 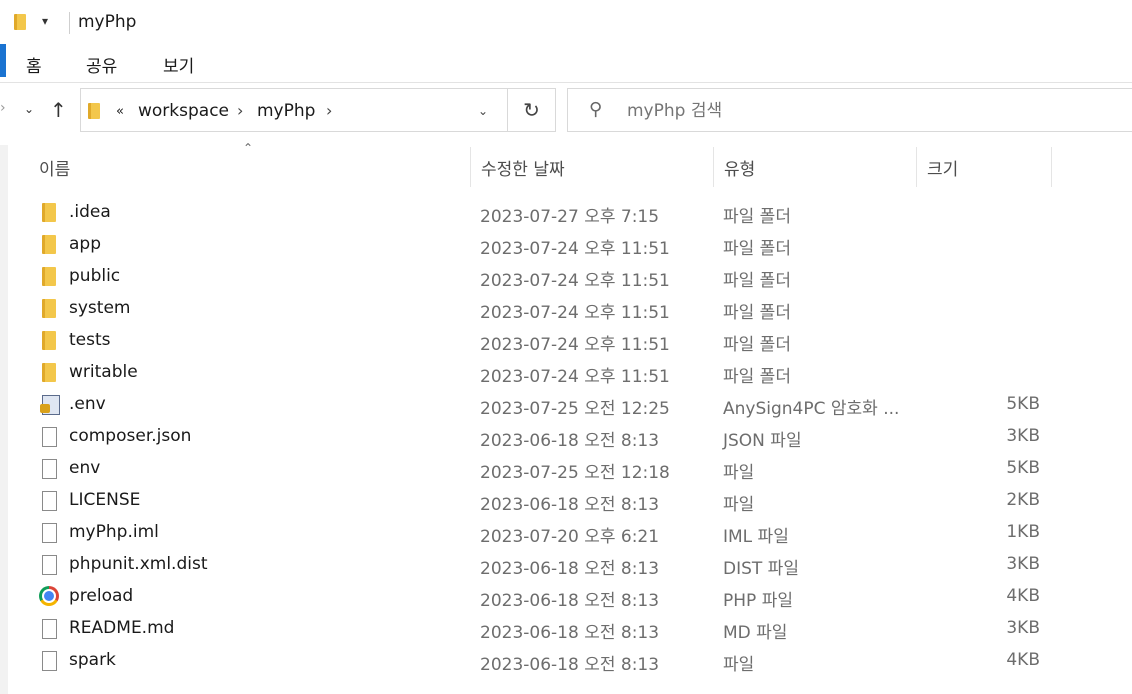 What do you see at coordinates (570, 630) in the screenshot?
I see `file-row: README.md 2023-06-18 오전 8:13 MD 파일 3KB` at bounding box center [570, 630].